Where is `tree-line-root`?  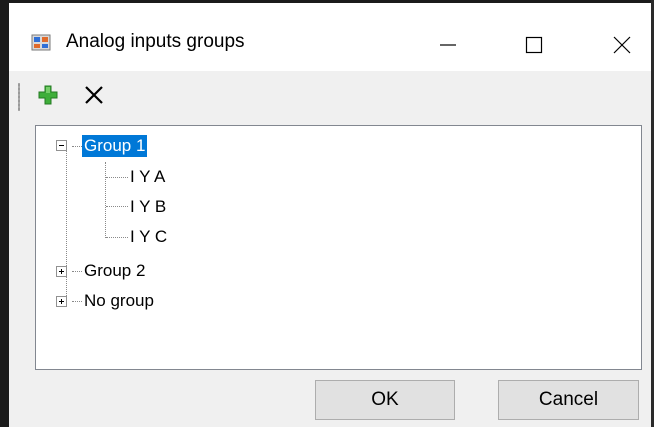 tree-line-root is located at coordinates (67, 228).